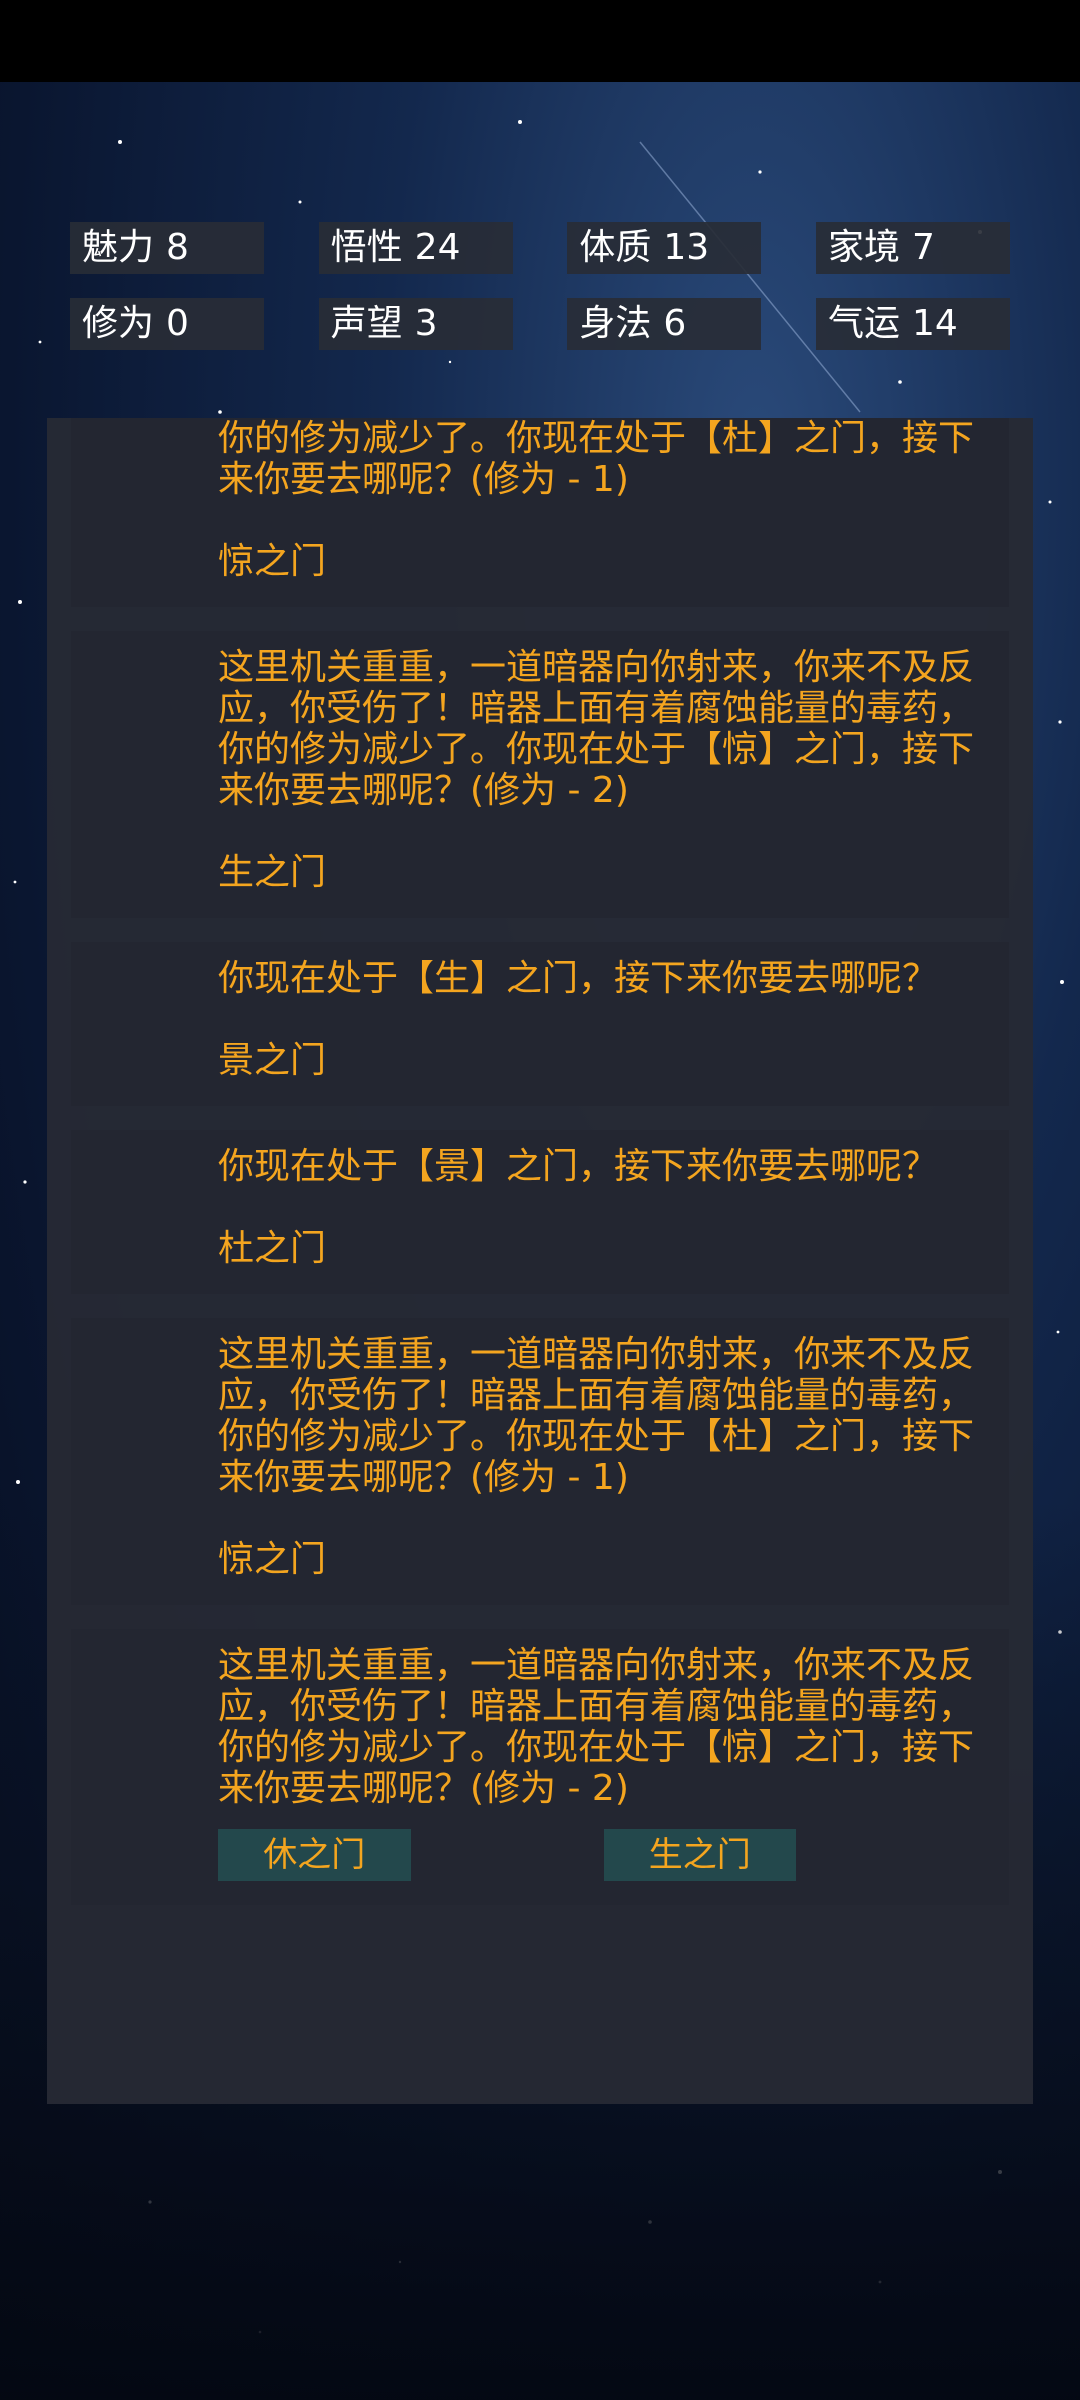 Image resolution: width=1080 pixels, height=2400 pixels. What do you see at coordinates (664, 324) in the screenshot?
I see `stat-agility: 身法 6` at bounding box center [664, 324].